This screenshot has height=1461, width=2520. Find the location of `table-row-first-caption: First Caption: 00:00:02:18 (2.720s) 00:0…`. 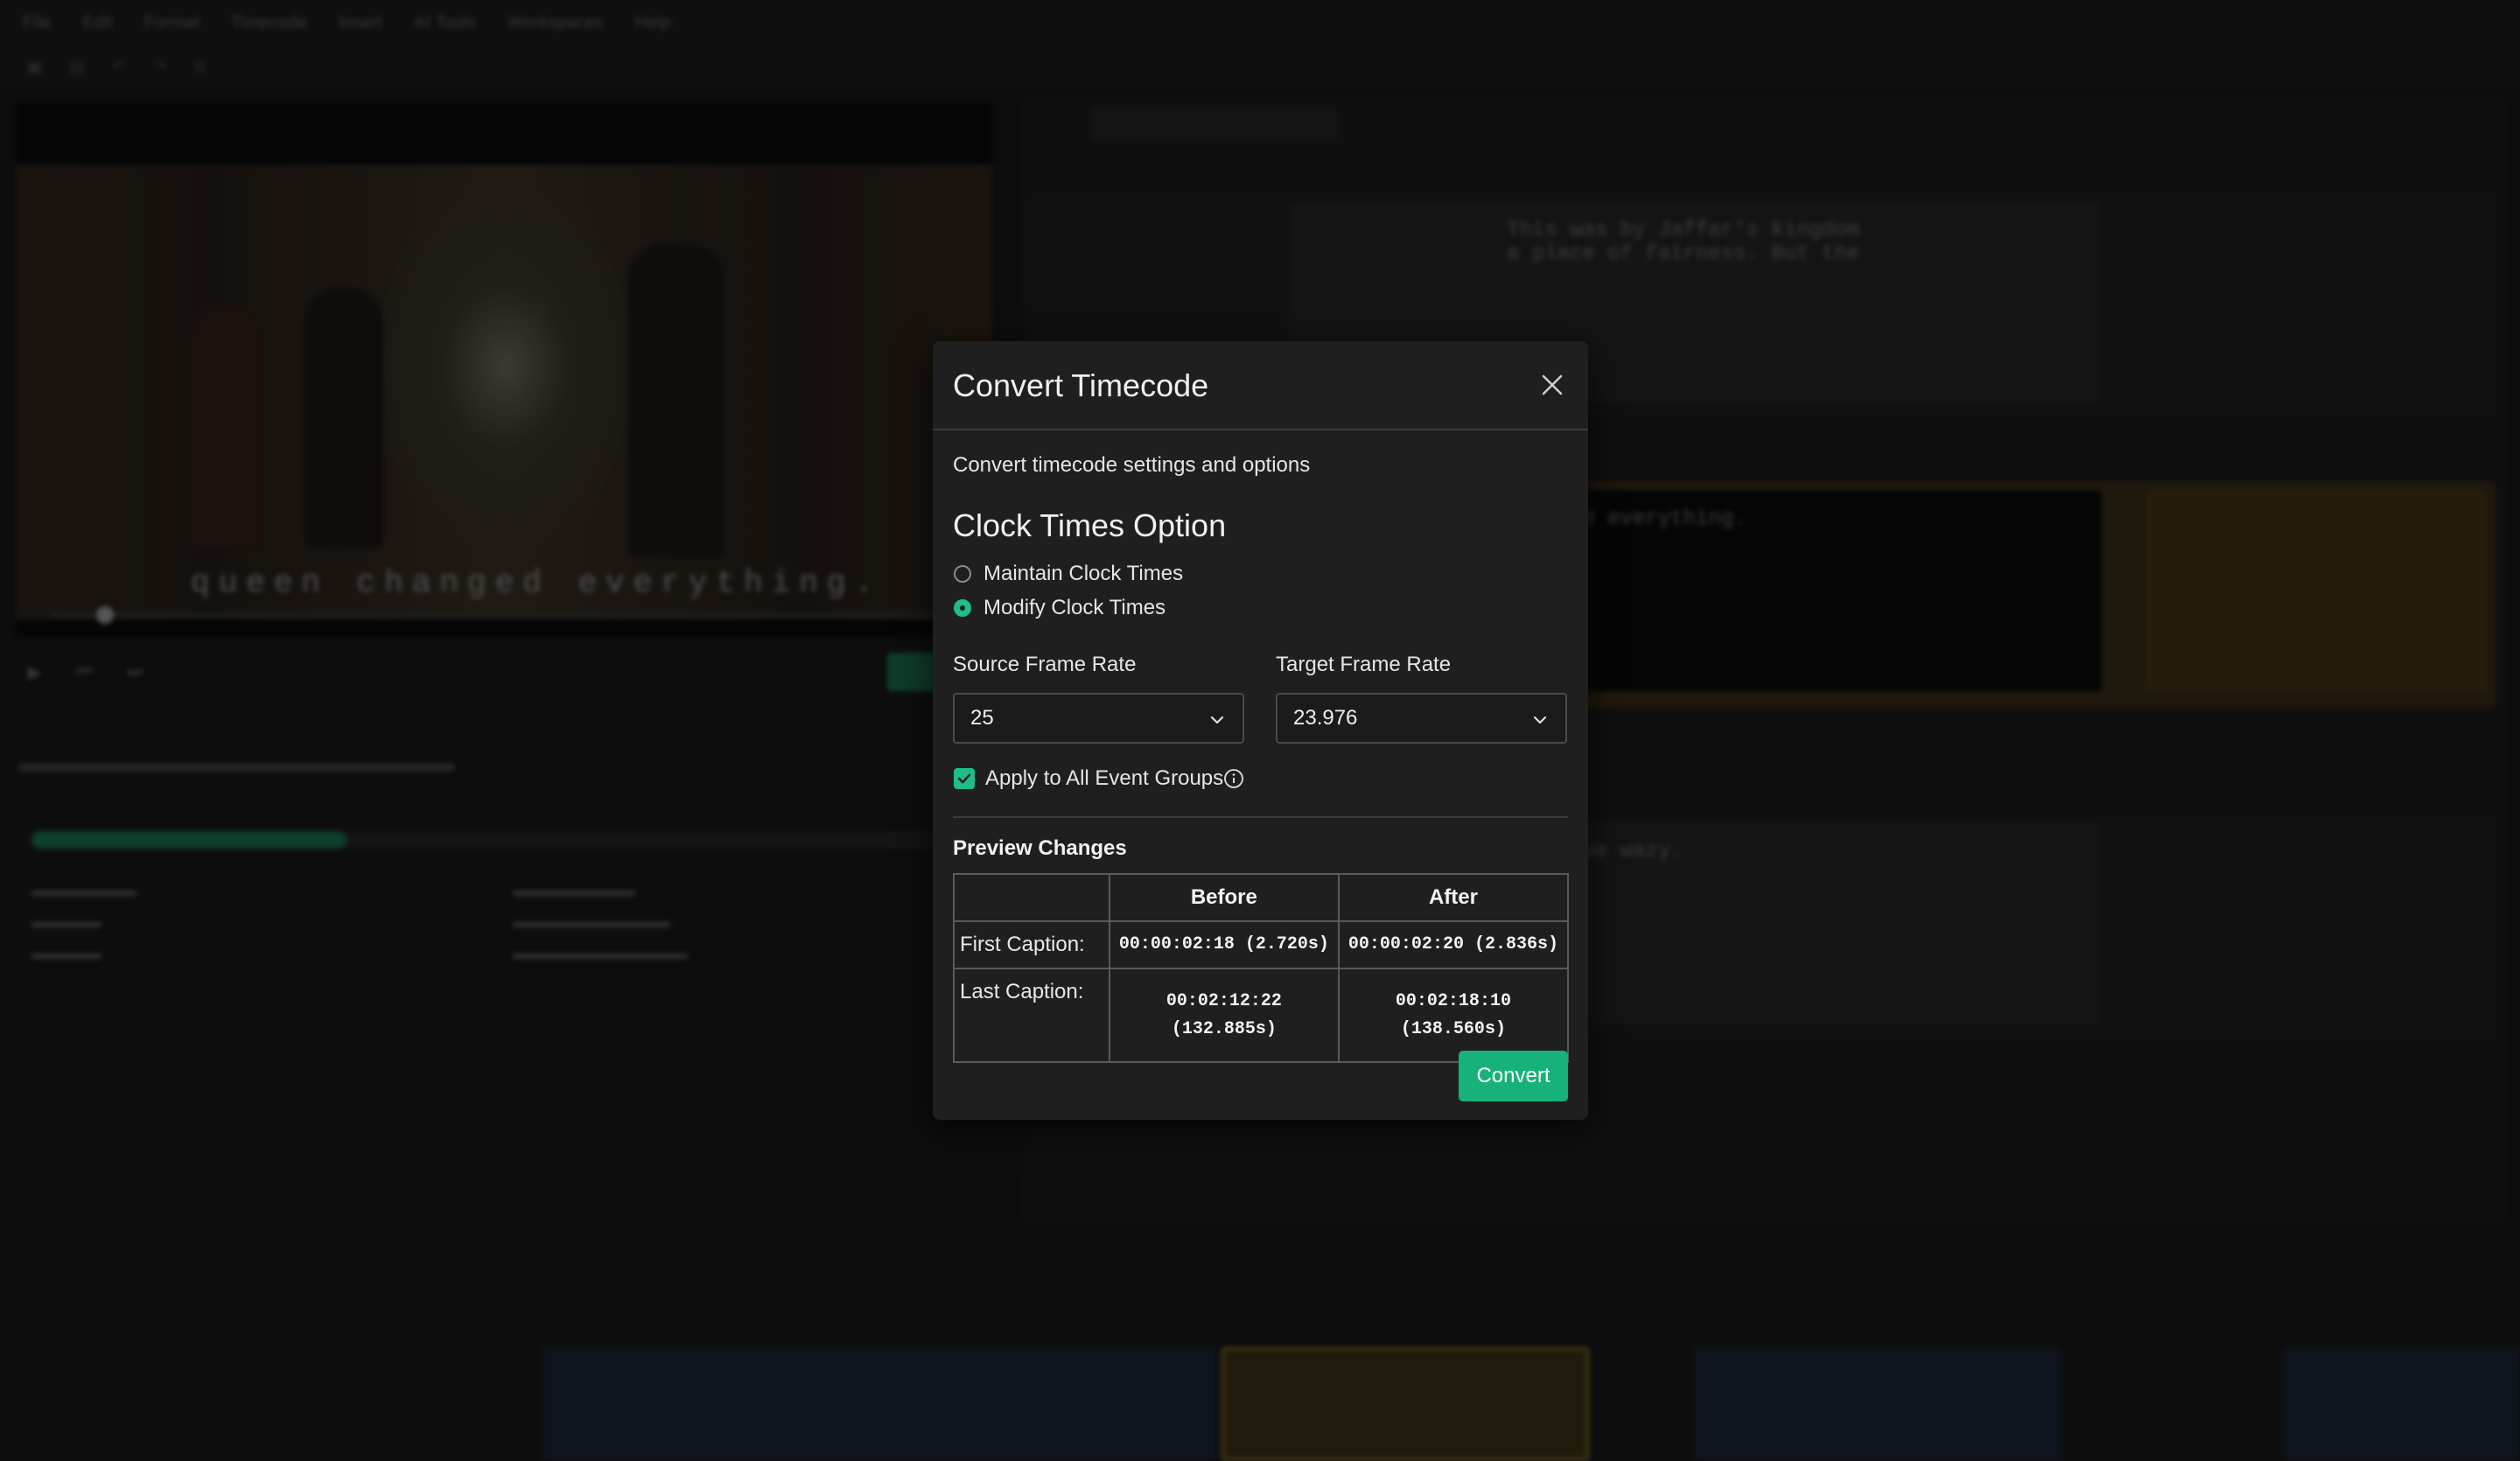

table-row-first-caption: First Caption: 00:00:02:18 (2.720s) 00:0… is located at coordinates (1261, 945).